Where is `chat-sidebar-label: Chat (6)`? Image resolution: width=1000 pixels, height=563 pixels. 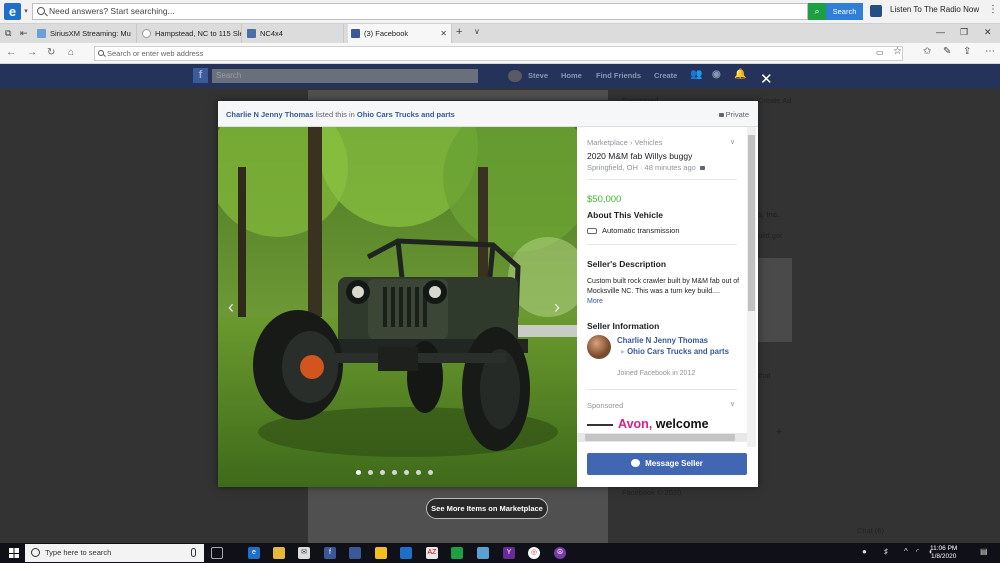 chat-sidebar-label: Chat (6) is located at coordinates (870, 530).